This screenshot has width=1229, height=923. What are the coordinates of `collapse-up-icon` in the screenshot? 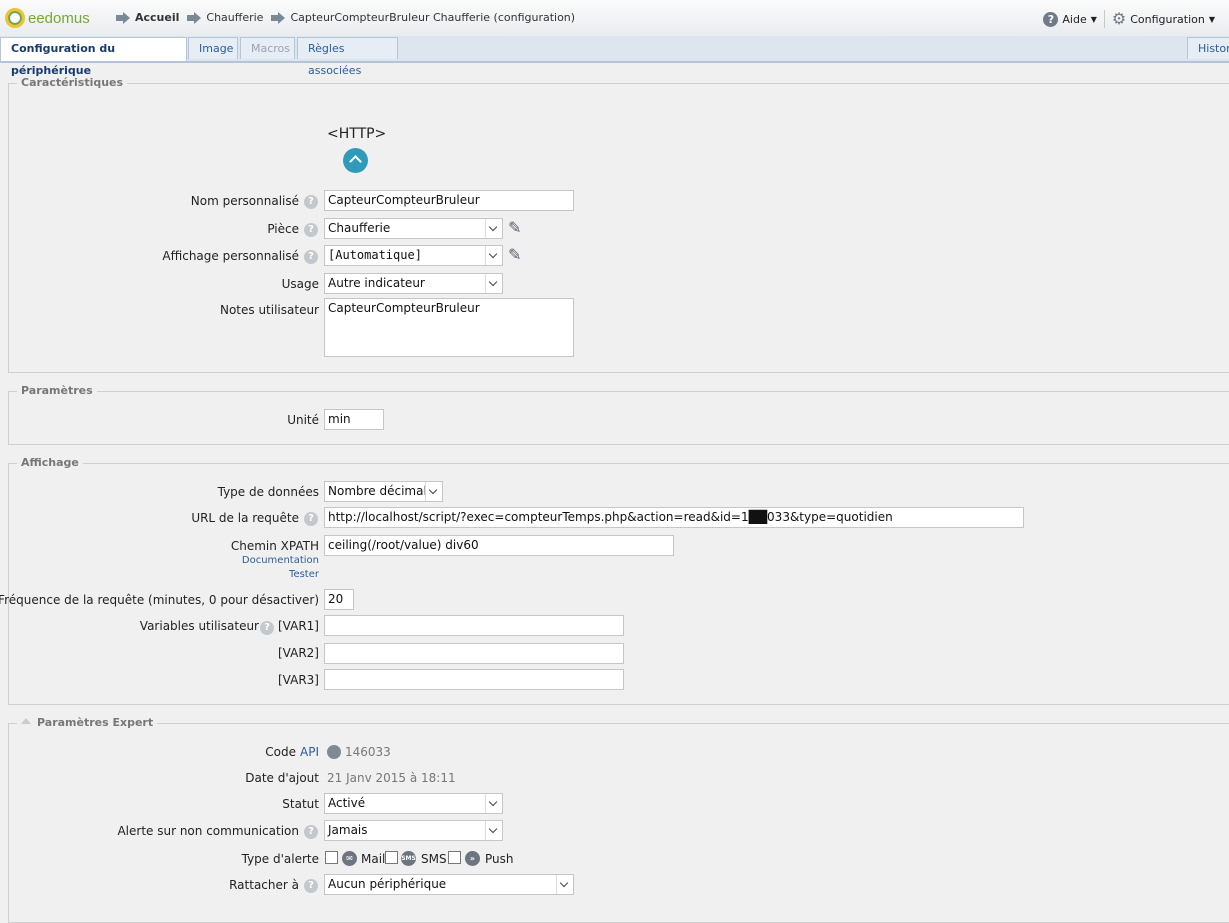 It's located at (355, 160).